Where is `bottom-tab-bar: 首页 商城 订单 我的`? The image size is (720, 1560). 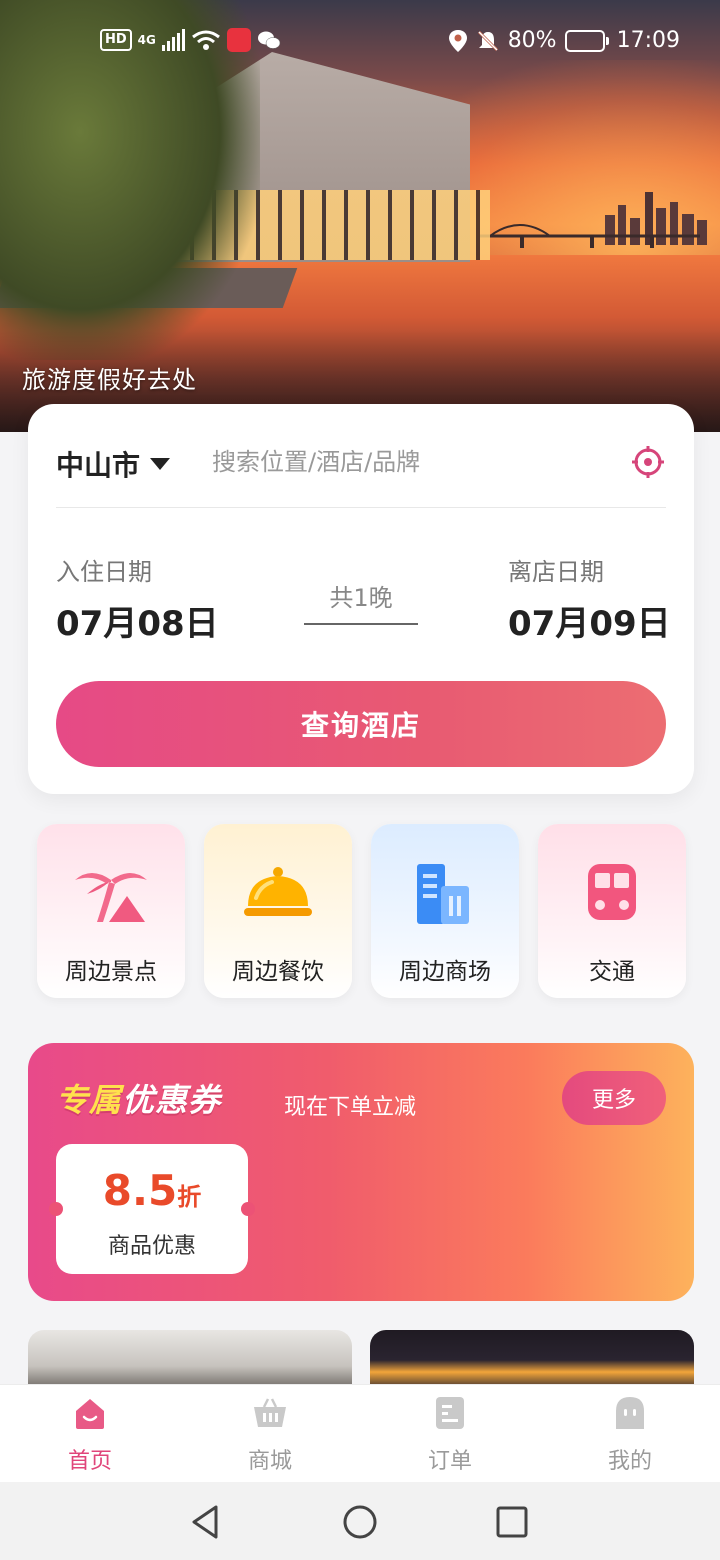 bottom-tab-bar: 首页 商城 订单 我的 is located at coordinates (360, 1433).